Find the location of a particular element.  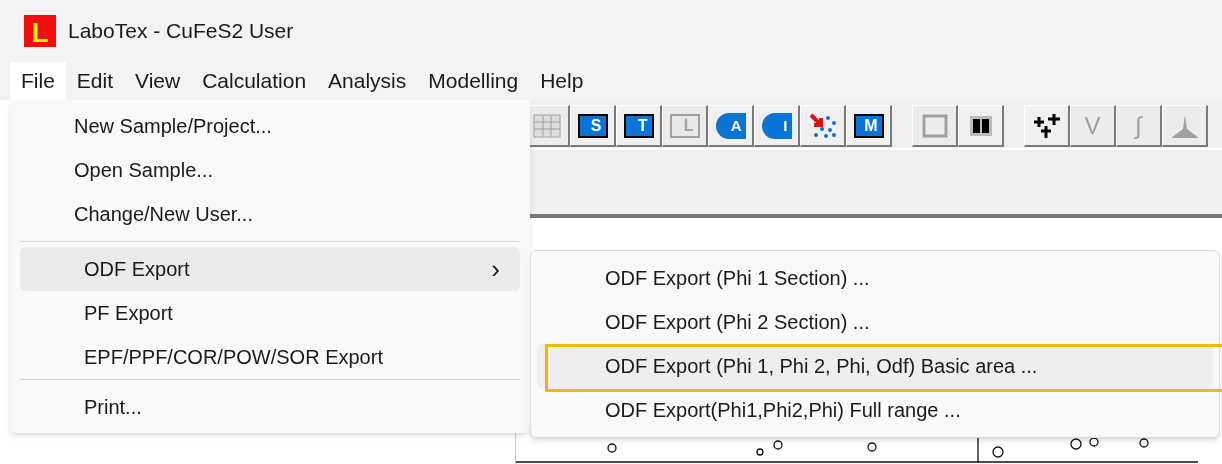

toolbar-button: M is located at coordinates (869, 126).